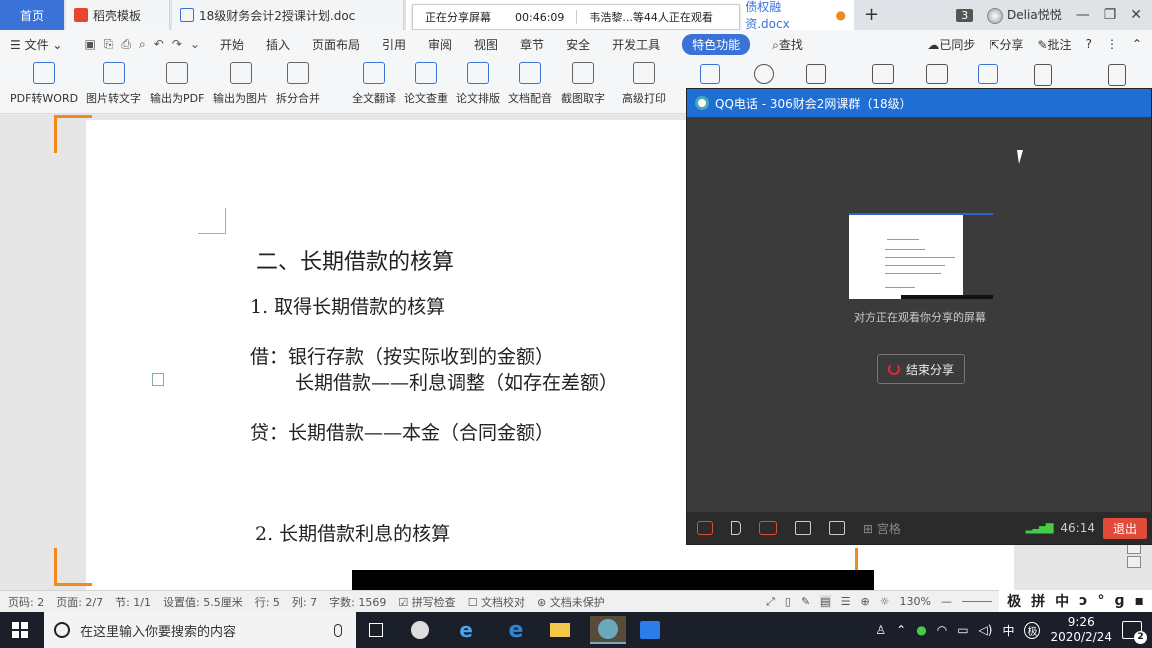 The image size is (1152, 648). What do you see at coordinates (951, 44) in the screenshot?
I see `sync-button: ☁已同步` at bounding box center [951, 44].